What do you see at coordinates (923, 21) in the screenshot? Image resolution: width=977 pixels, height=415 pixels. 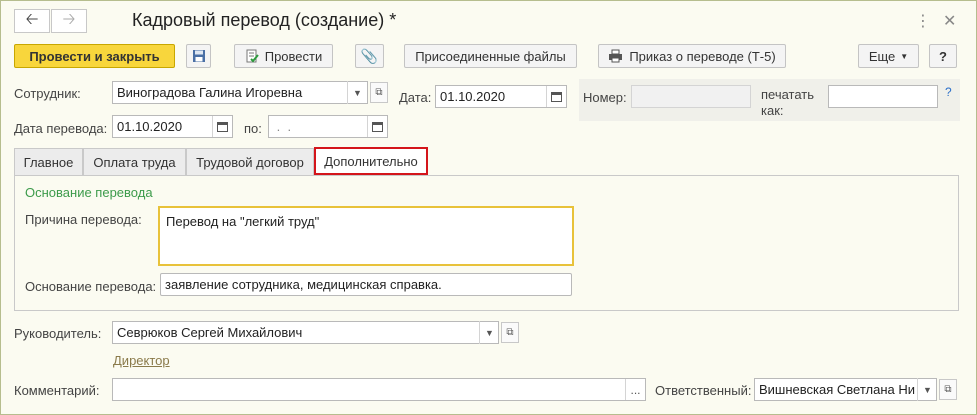 I see `more-vertical-icon: ⋮` at bounding box center [923, 21].